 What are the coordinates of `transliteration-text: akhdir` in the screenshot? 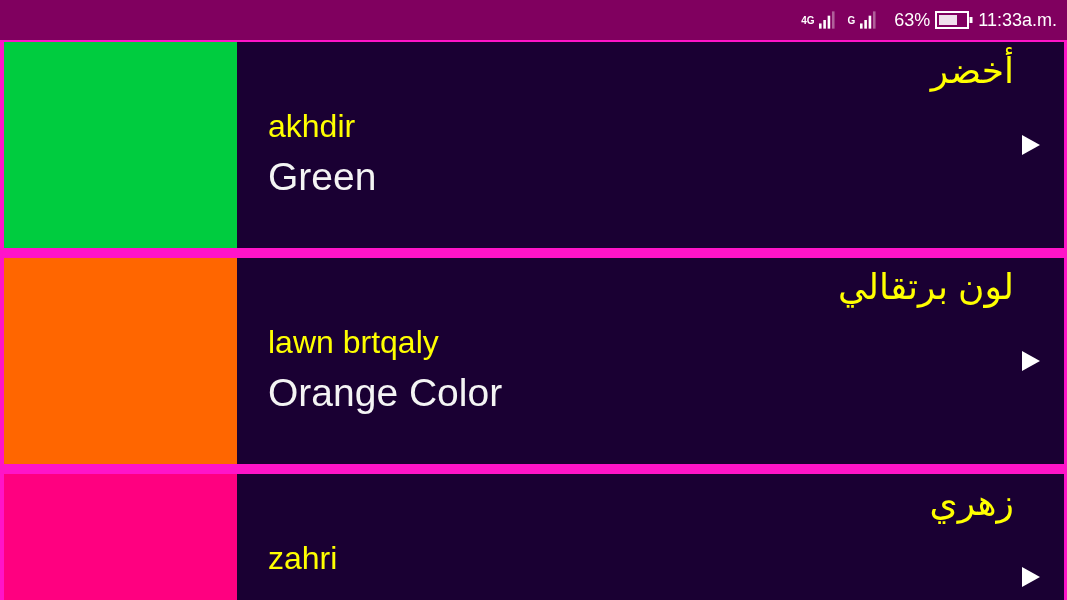 It's located at (312, 126).